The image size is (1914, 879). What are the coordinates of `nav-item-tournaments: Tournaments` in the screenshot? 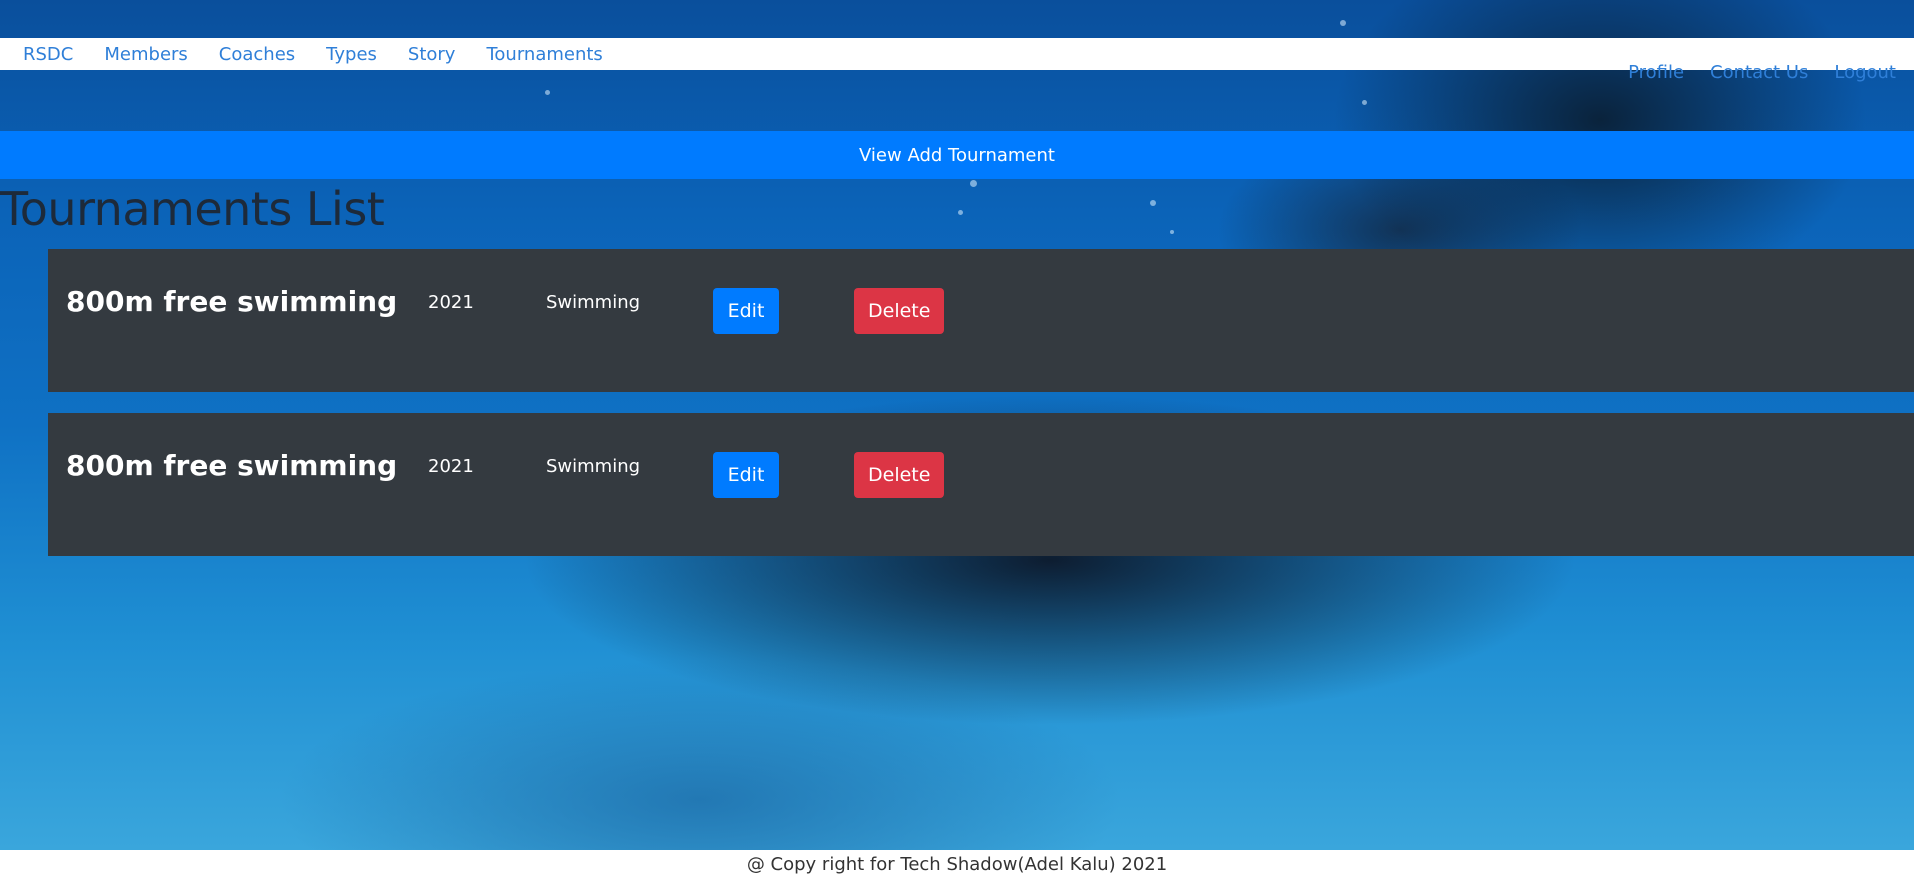 It's located at (544, 54).